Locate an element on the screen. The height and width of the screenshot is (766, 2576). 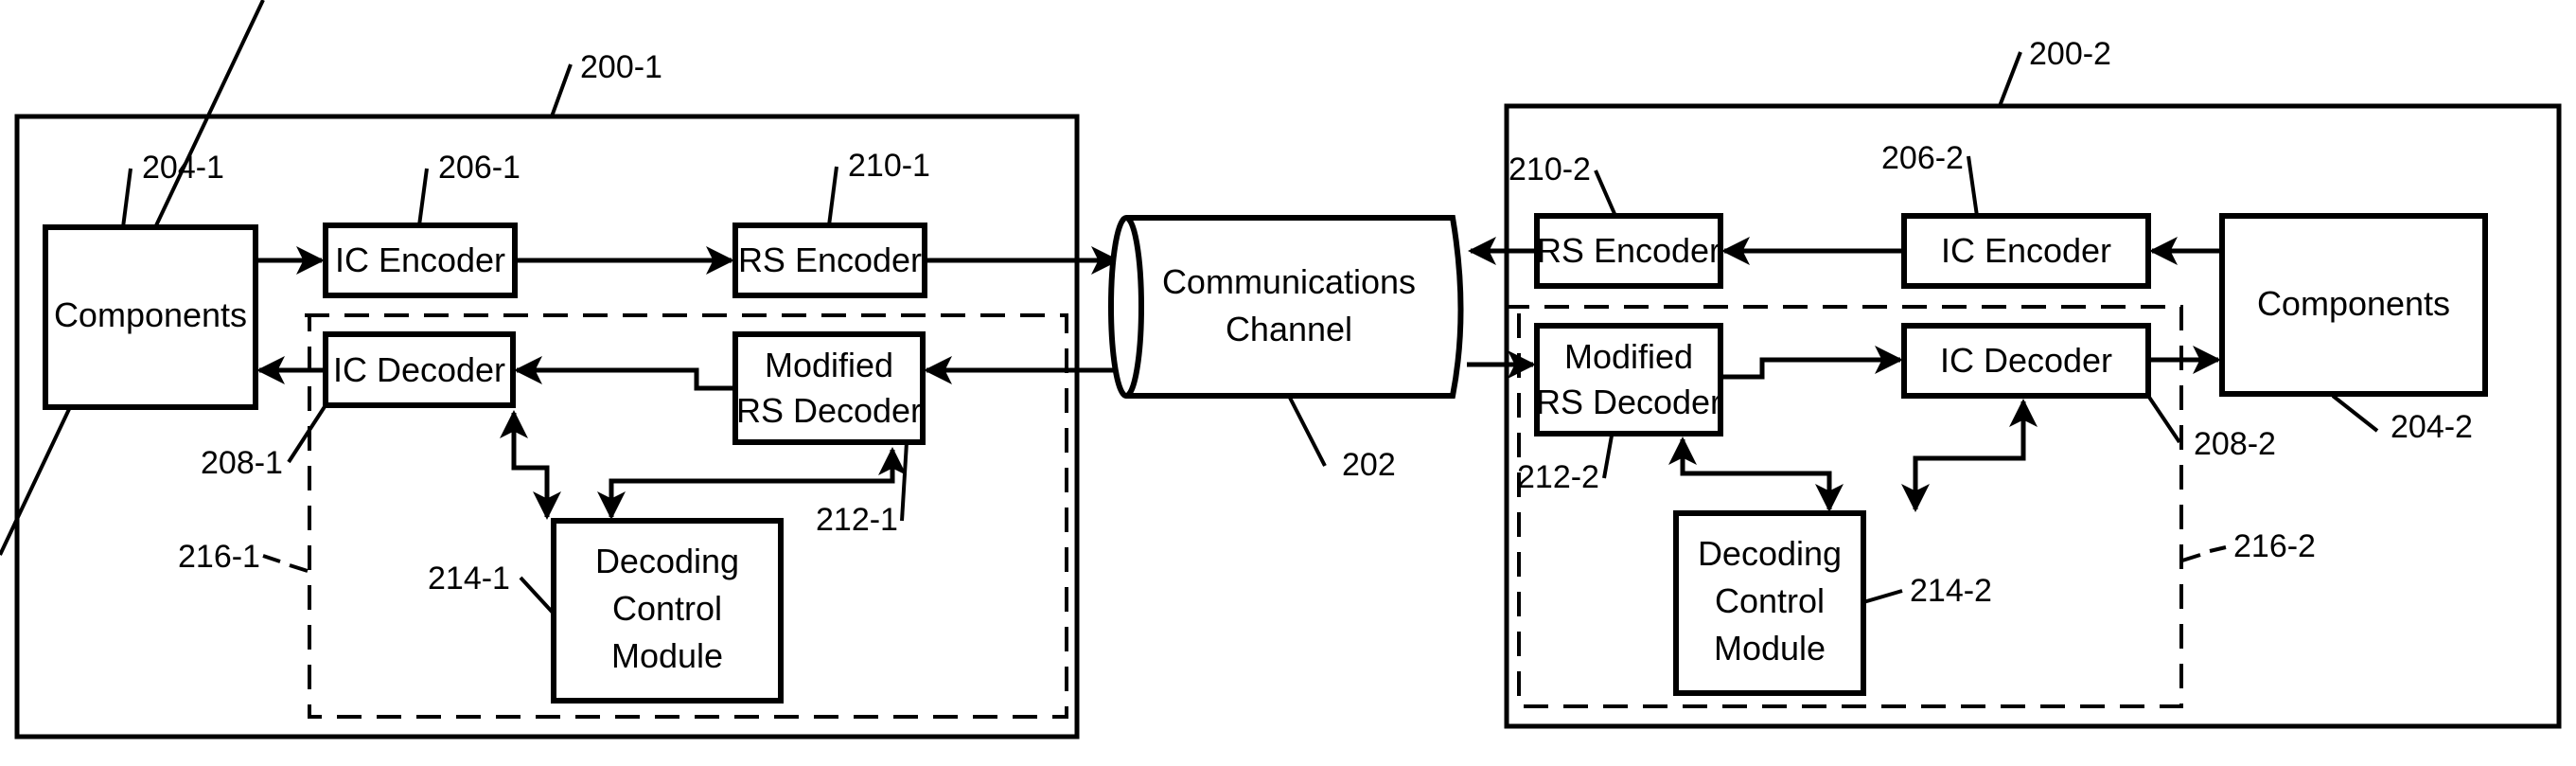
modified-rs-decoder-2-ref: 212-2 is located at coordinates (1558, 477).